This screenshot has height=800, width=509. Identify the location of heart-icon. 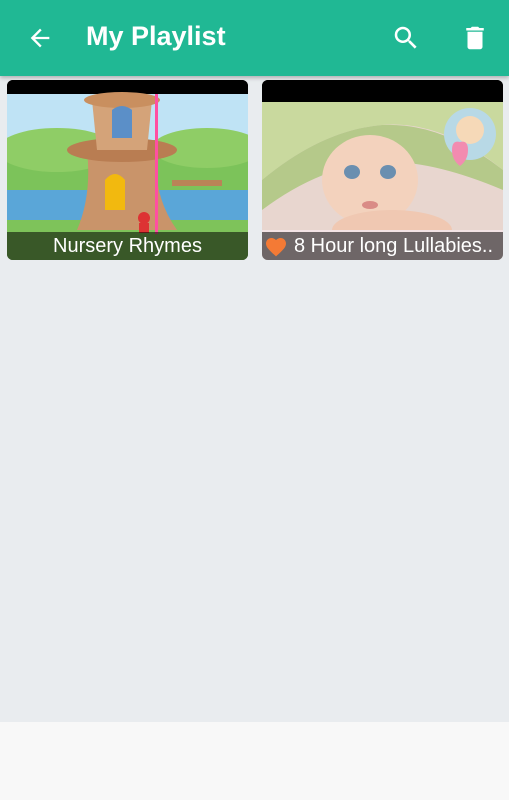
(276, 247).